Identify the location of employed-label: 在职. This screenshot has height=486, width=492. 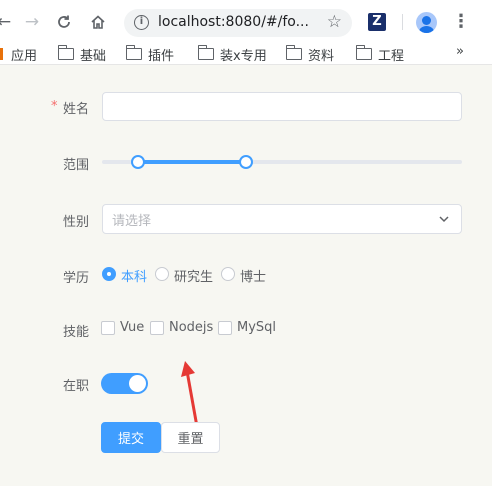
(76, 386).